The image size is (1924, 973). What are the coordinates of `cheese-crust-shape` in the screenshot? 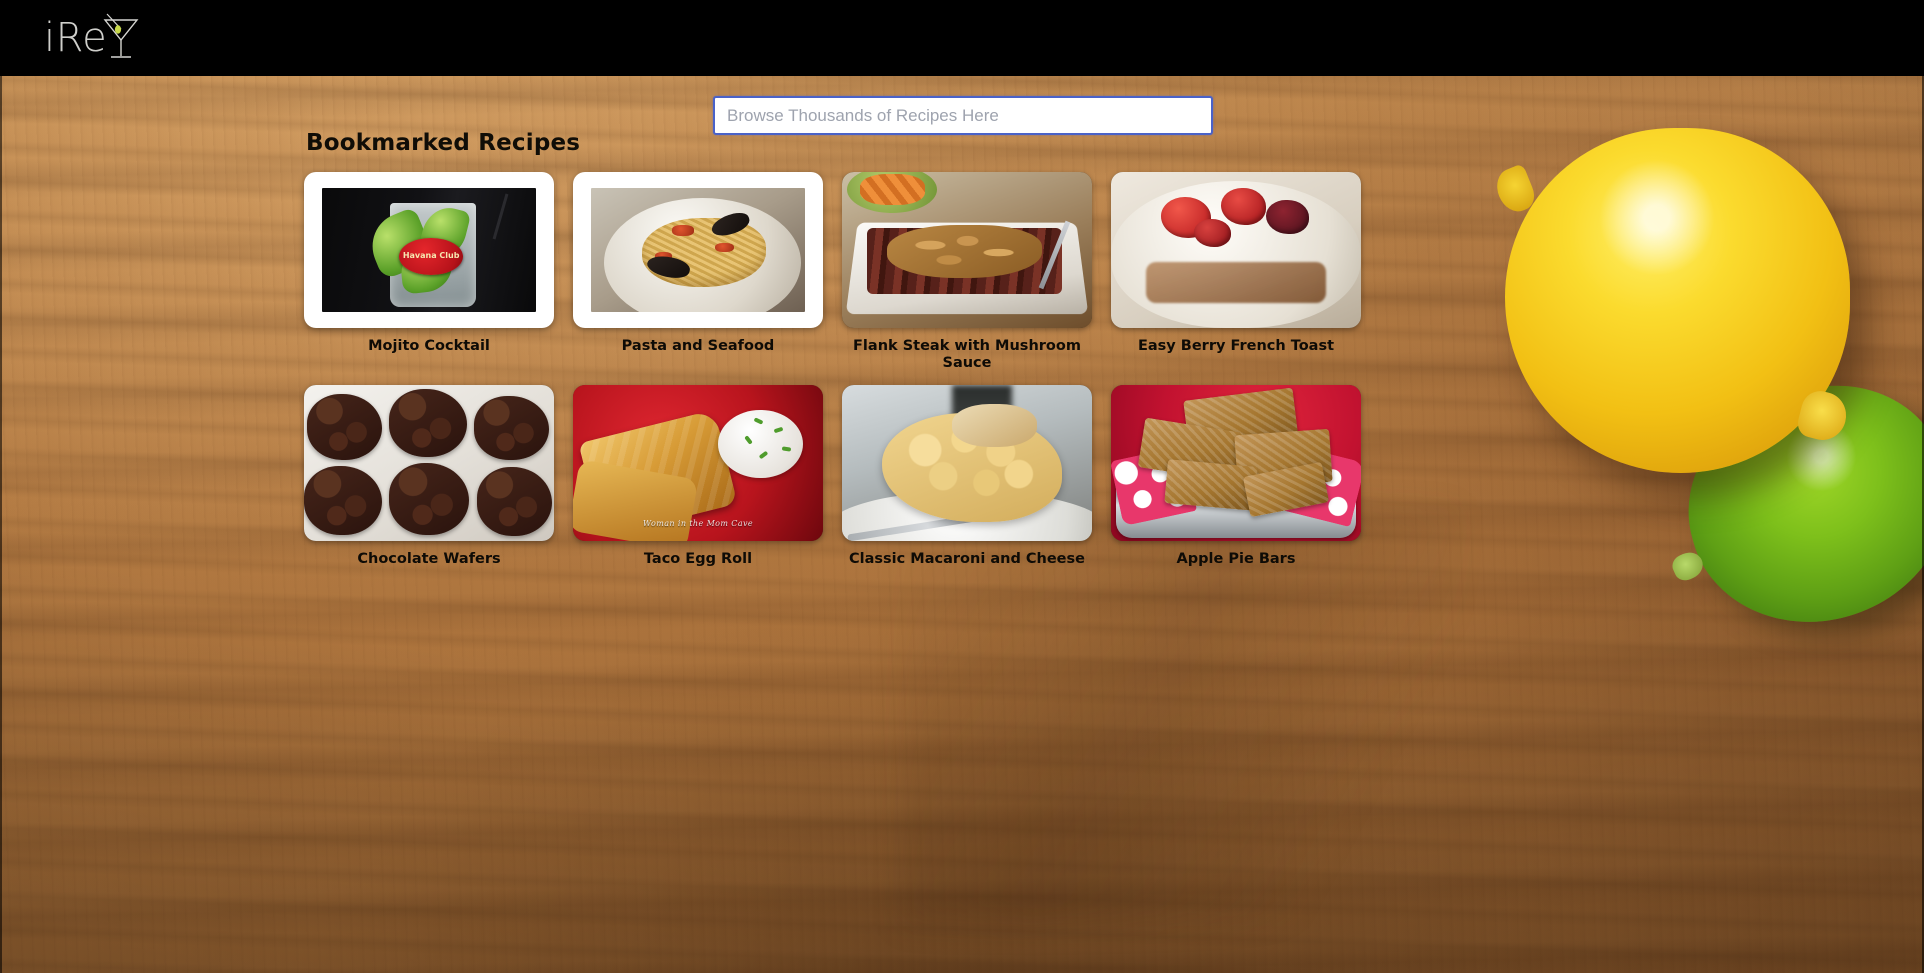 It's located at (994, 425).